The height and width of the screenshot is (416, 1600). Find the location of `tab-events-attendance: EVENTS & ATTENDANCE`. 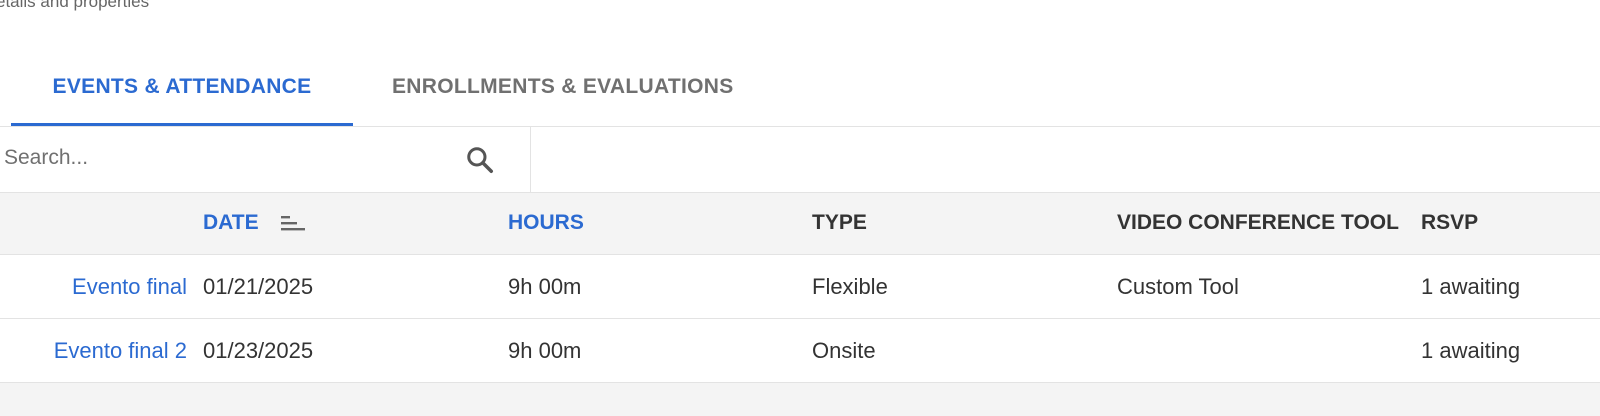

tab-events-attendance: EVENTS & ATTENDANCE is located at coordinates (182, 95).